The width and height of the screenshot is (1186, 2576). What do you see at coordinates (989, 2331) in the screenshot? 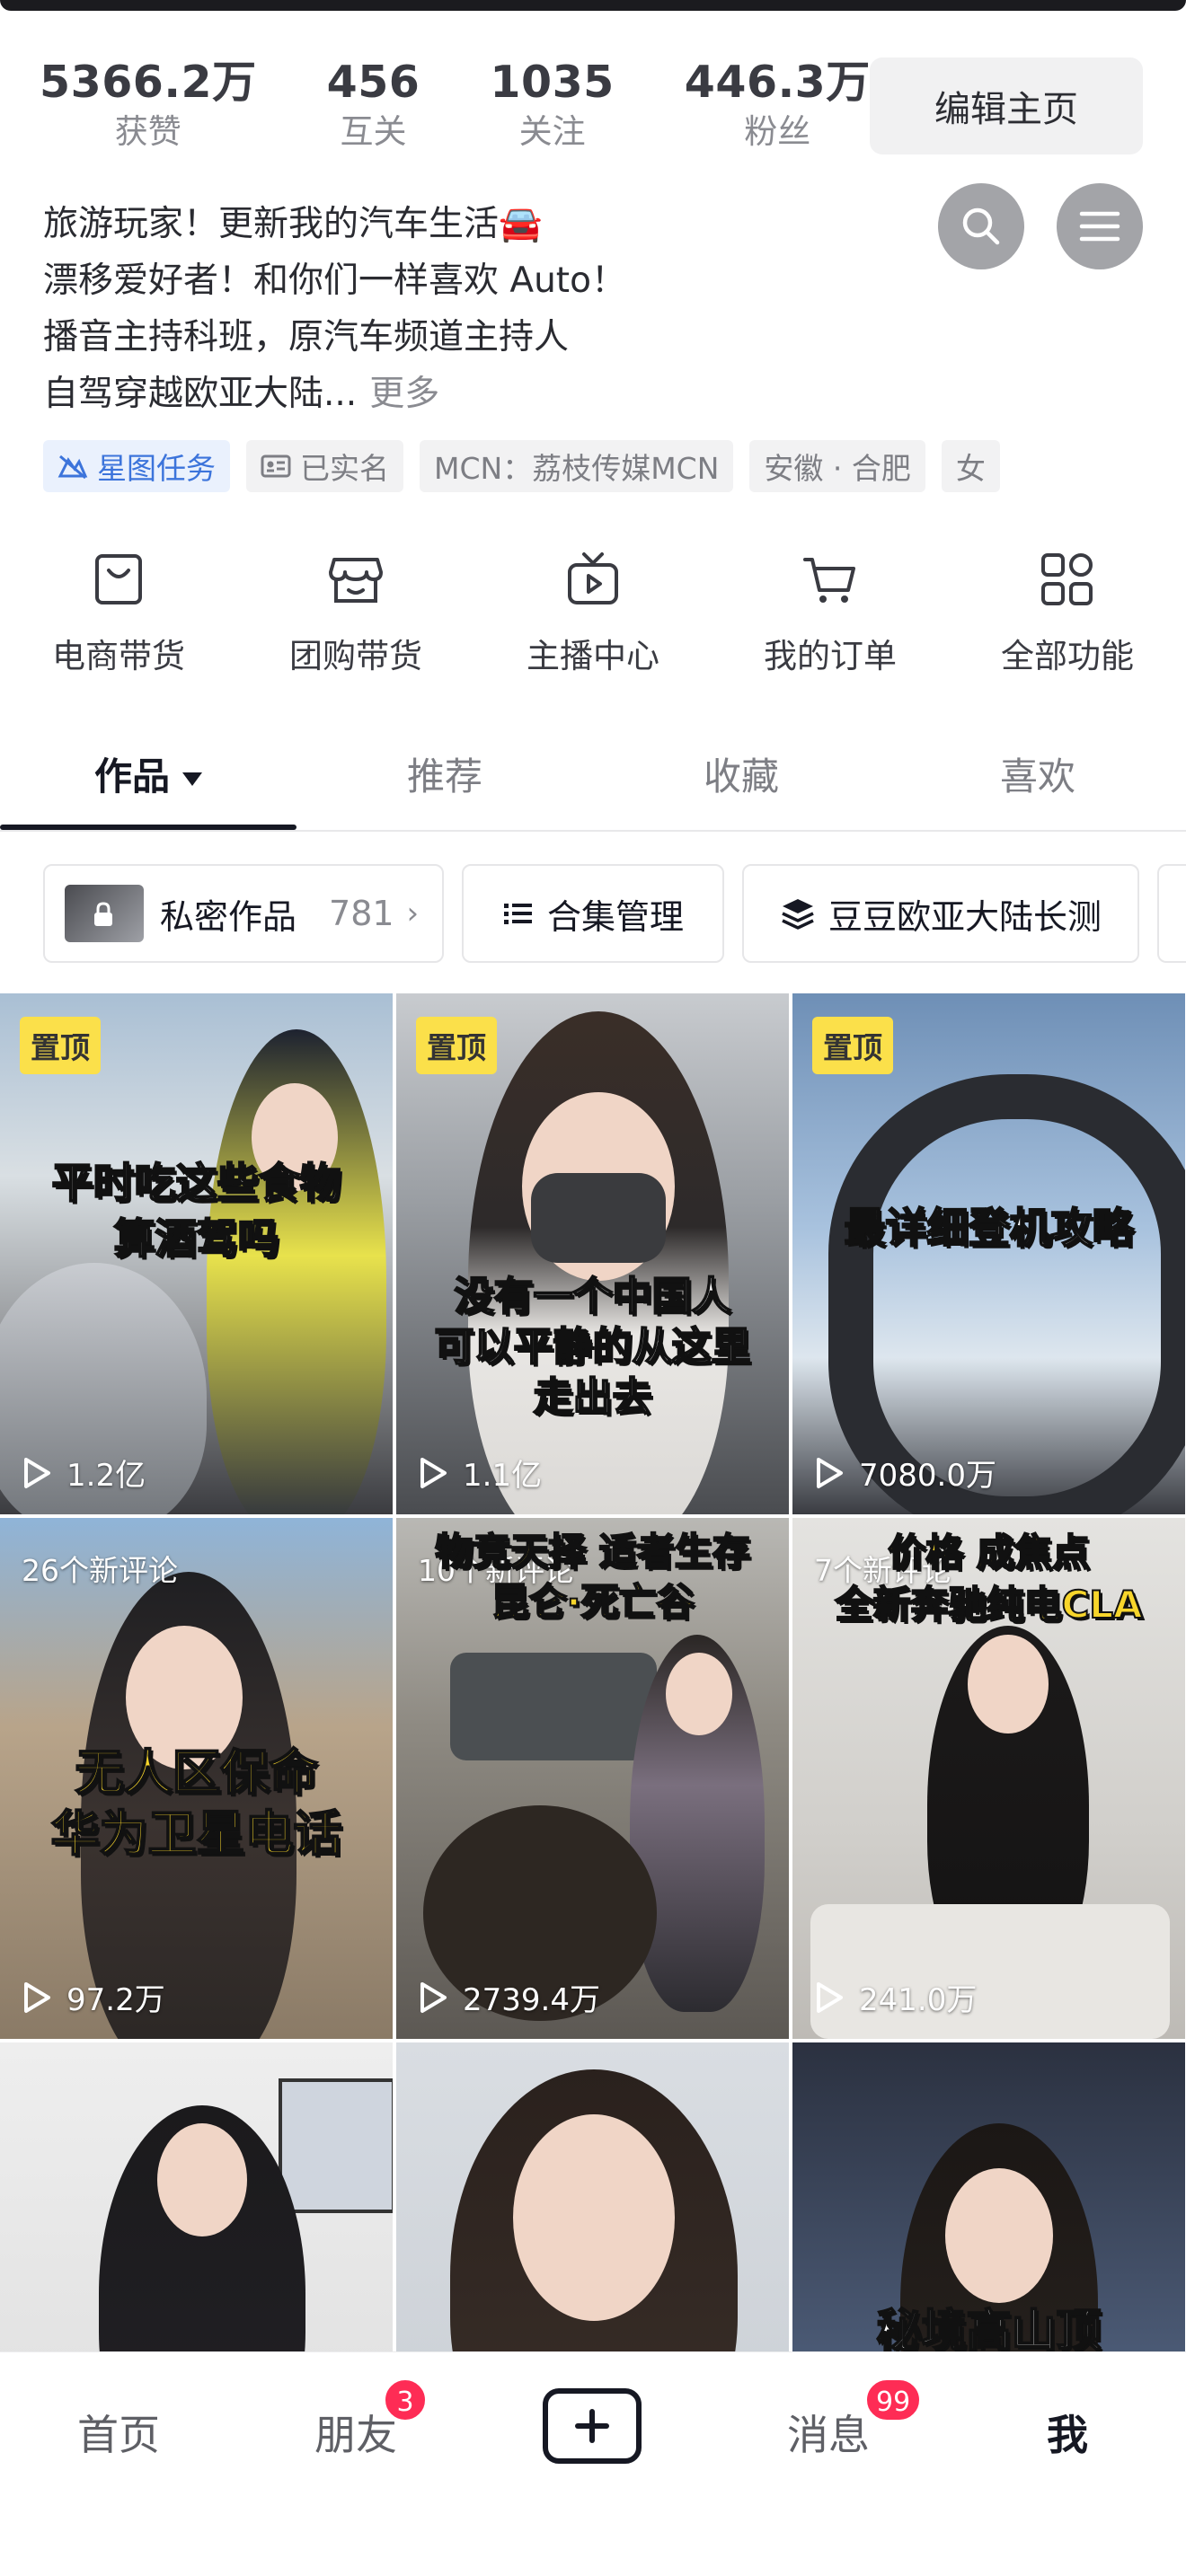
I see `video-caption: 秘境高山顶` at bounding box center [989, 2331].